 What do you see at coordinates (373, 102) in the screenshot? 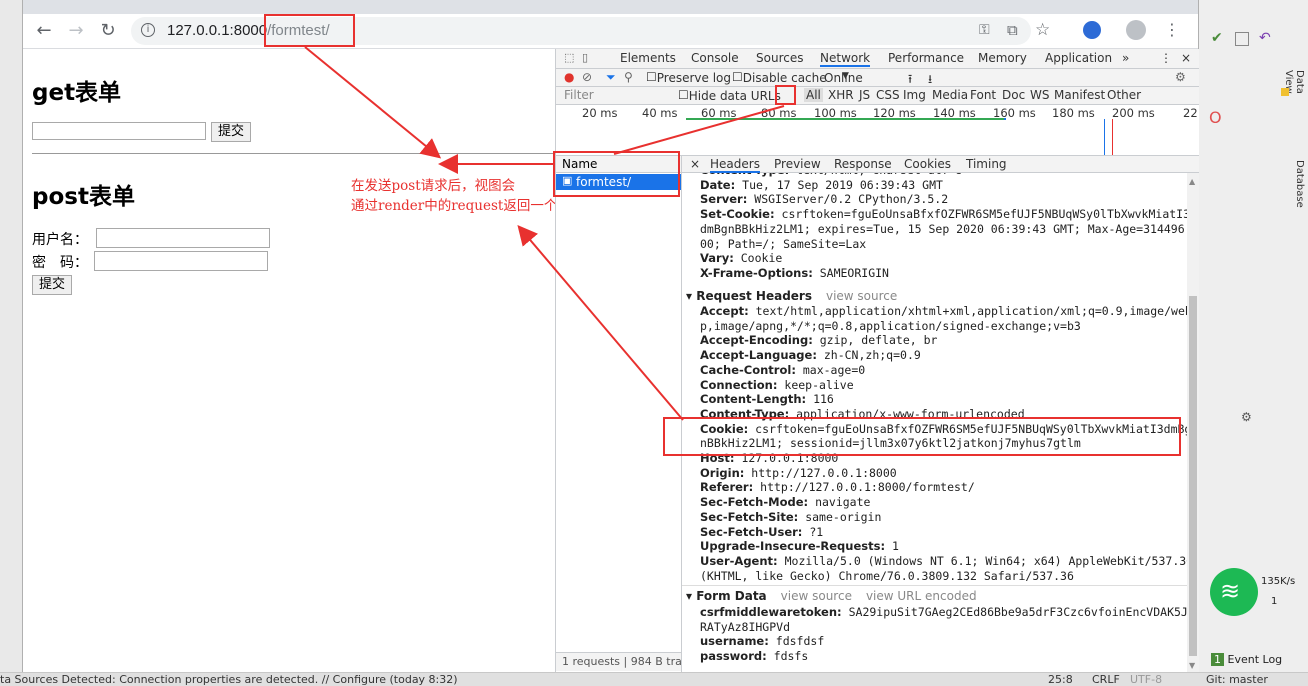
I see `arrow-url` at bounding box center [373, 102].